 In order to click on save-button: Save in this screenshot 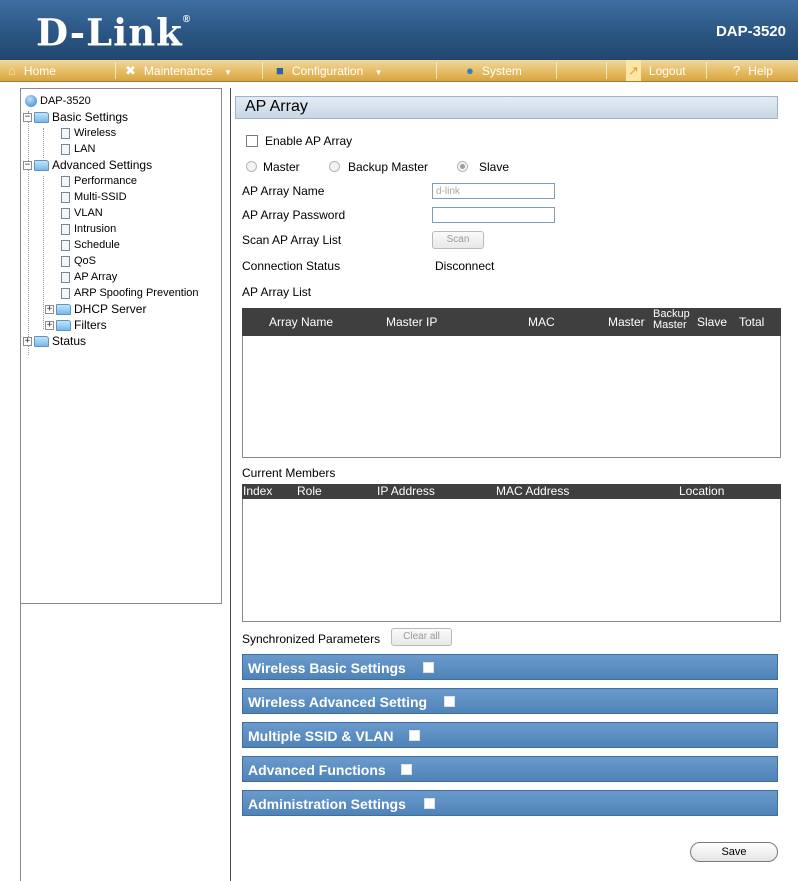, I will do `click(734, 852)`.